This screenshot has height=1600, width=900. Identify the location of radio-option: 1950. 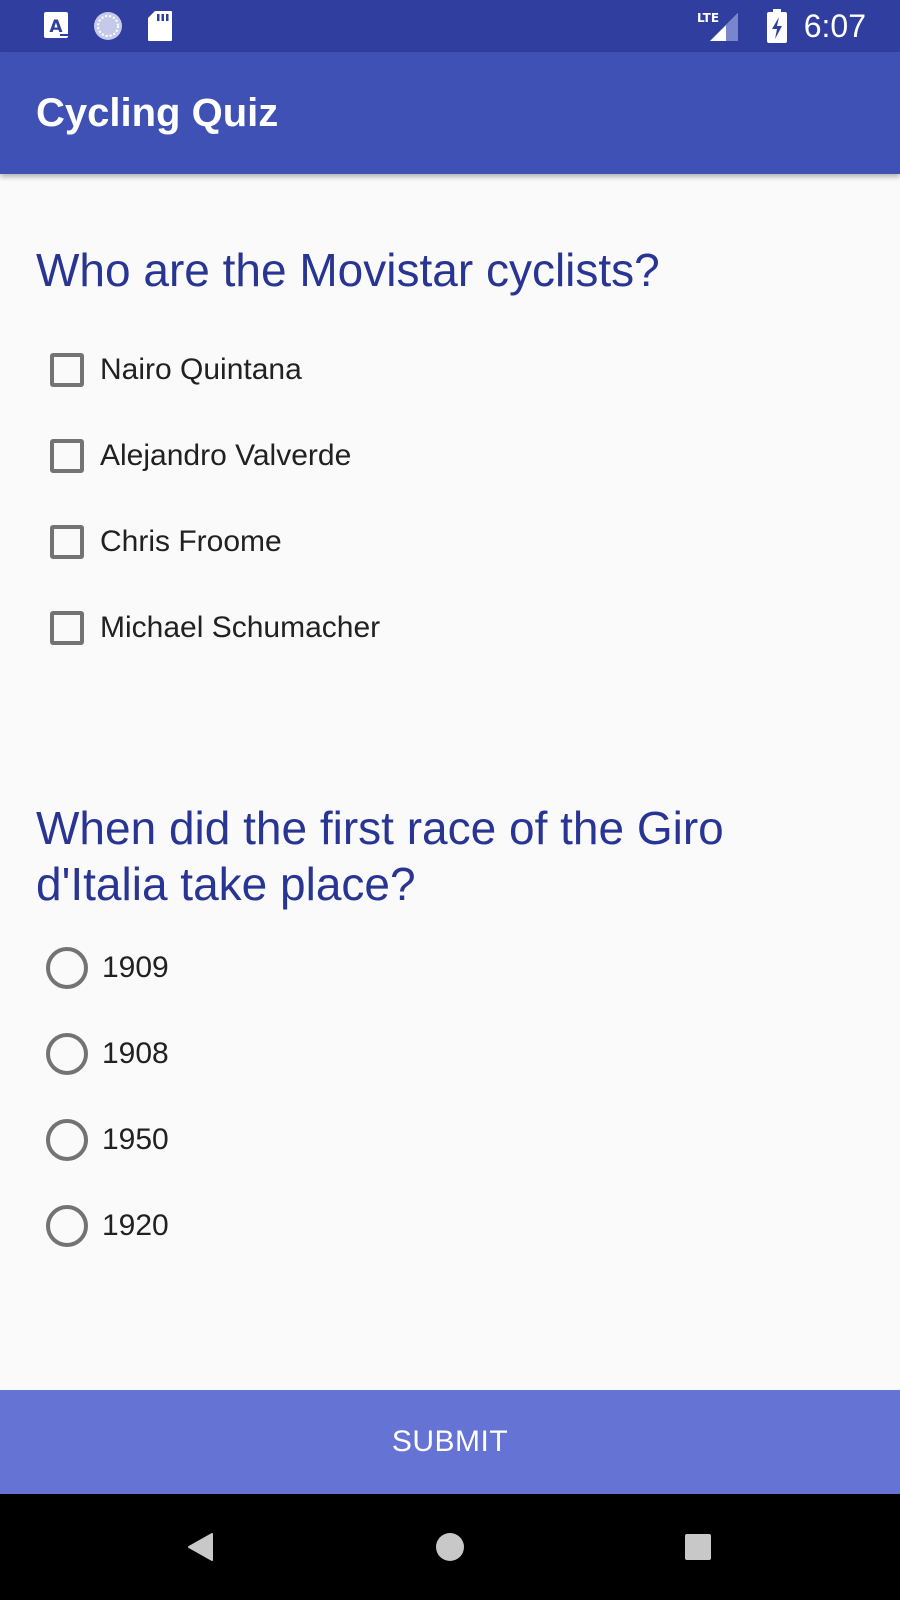
(107, 1140).